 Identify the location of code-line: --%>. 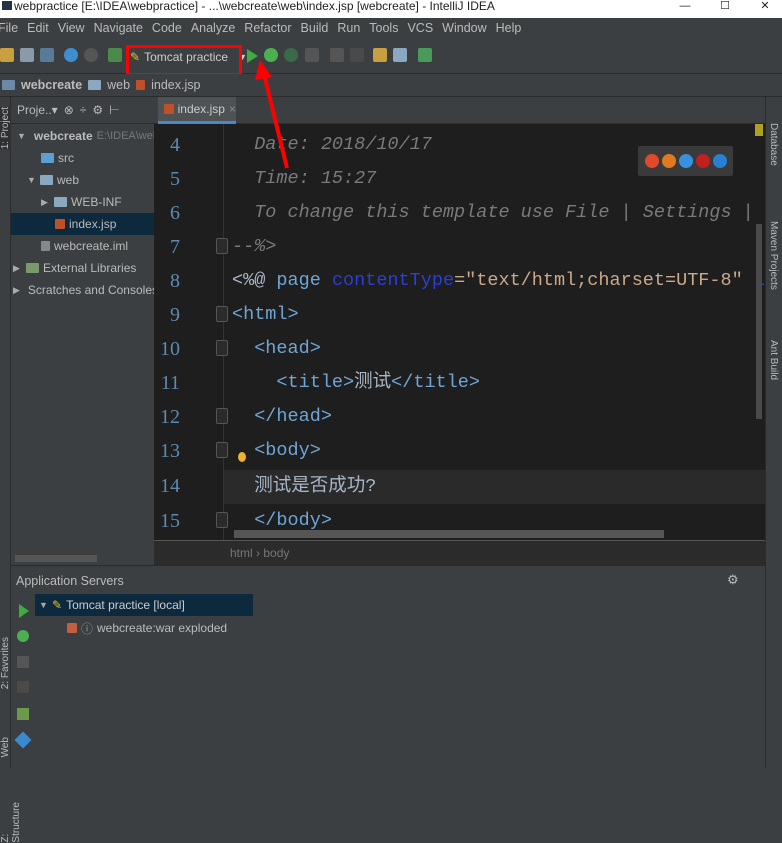
(254, 246).